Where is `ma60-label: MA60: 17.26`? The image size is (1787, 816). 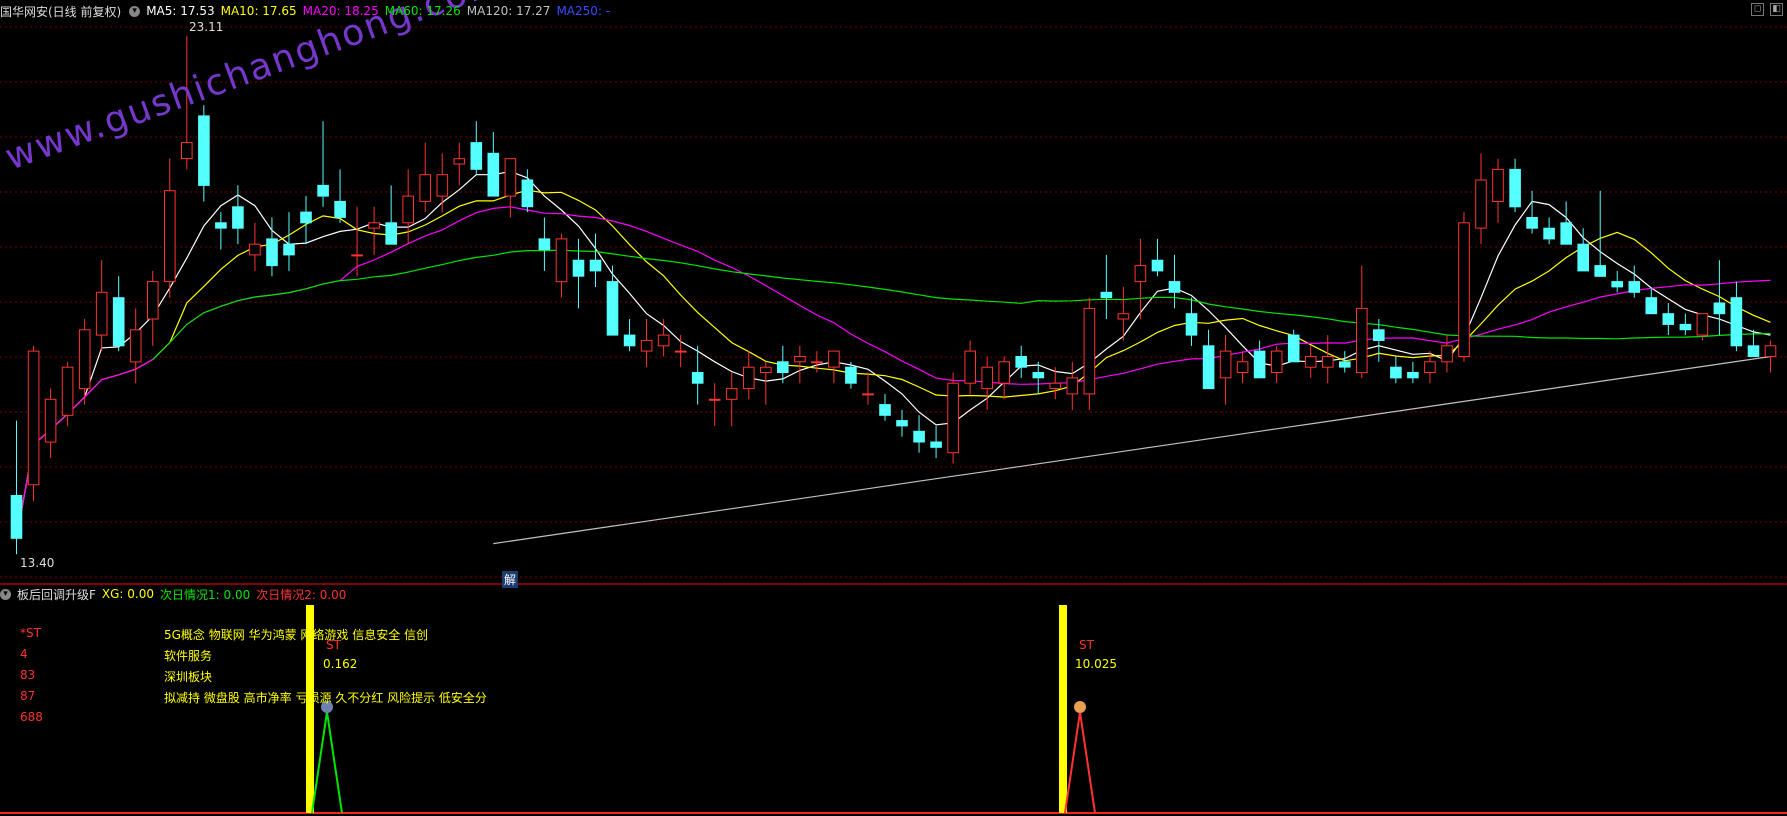 ma60-label: MA60: 17.26 is located at coordinates (422, 11).